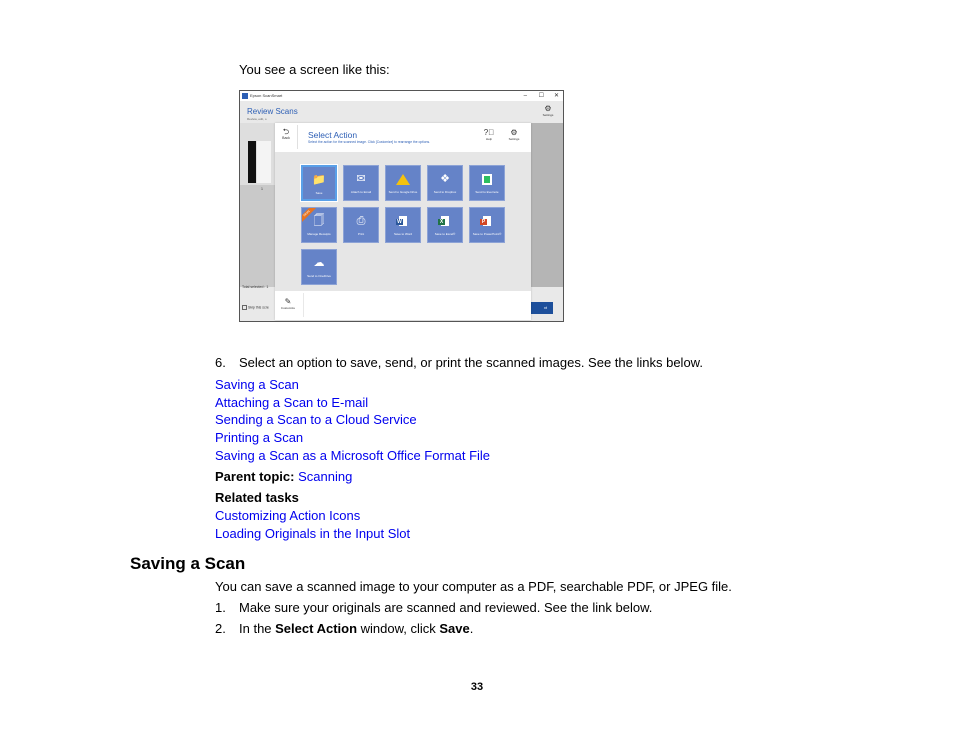 Image resolution: width=954 pixels, height=738 pixels. Describe the element at coordinates (403, 192) in the screenshot. I see `tile-label: Send to Google Drive` at that location.